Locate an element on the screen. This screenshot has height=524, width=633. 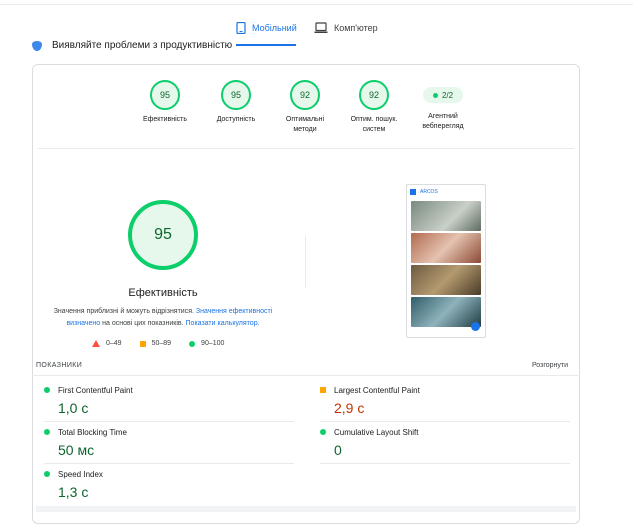
diagnose-heading: Виявляйте проблеми з продуктивністю is located at coordinates (132, 45).